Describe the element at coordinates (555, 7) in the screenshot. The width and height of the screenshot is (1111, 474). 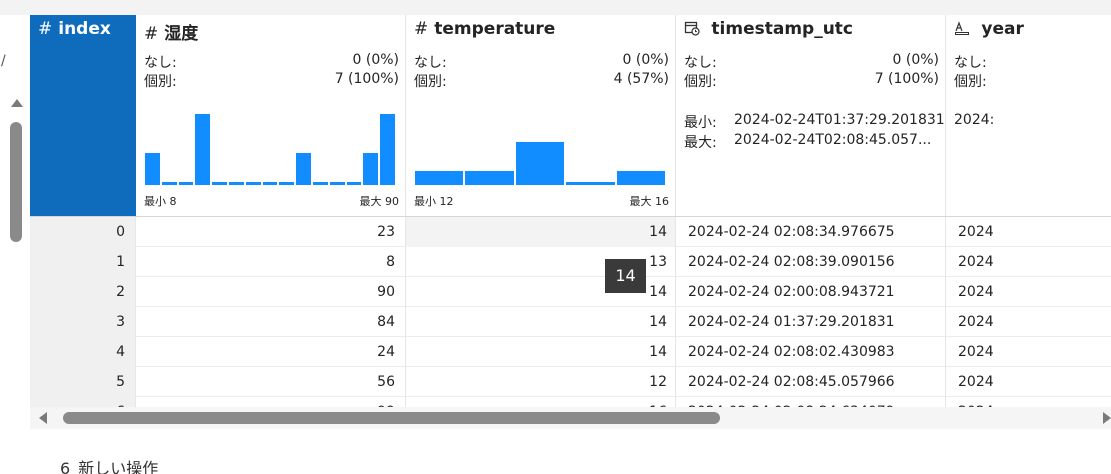
I see `top-bar` at that location.